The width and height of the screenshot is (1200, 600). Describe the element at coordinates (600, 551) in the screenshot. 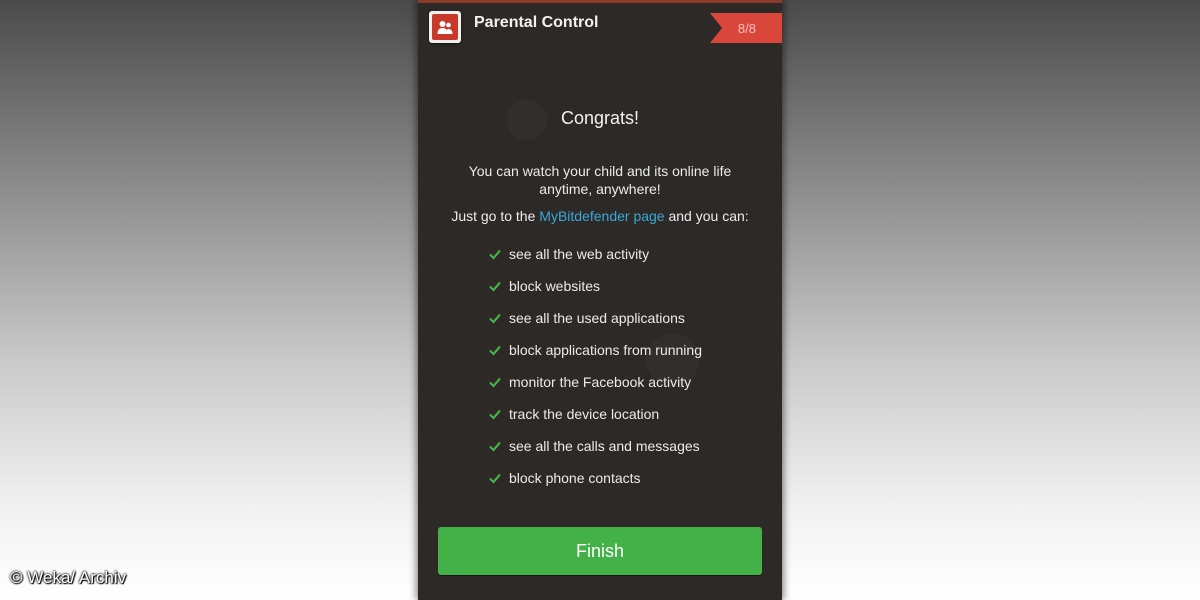

I see `finish-button: Finish` at that location.